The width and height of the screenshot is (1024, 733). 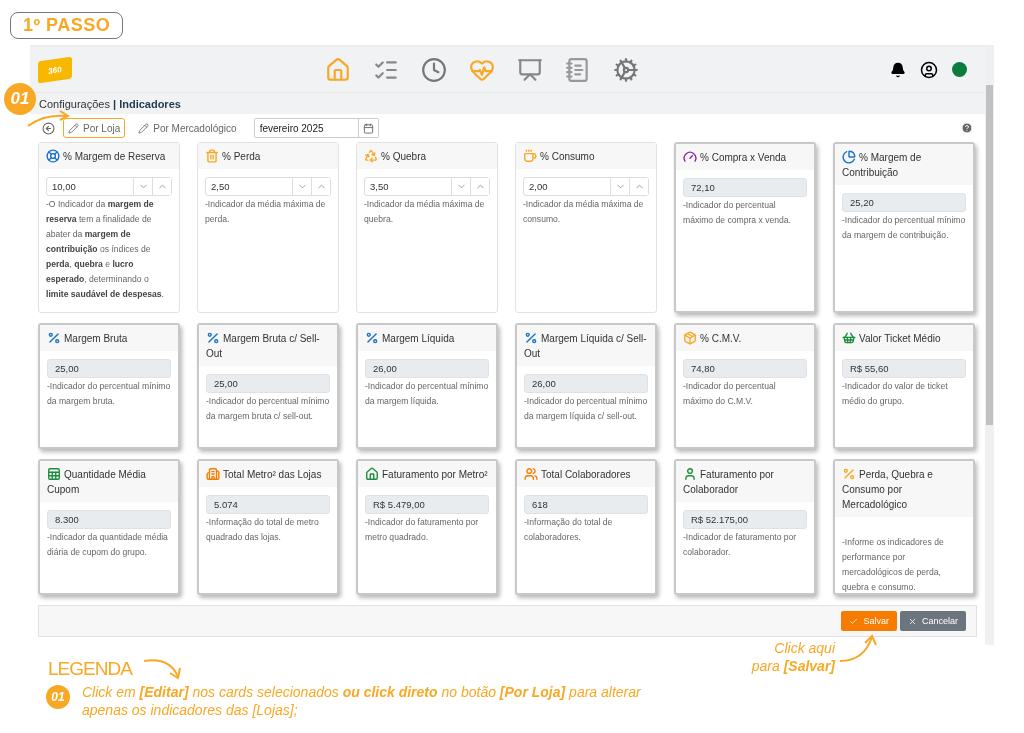 I want to click on card-title: % Quebra, so click(x=427, y=156).